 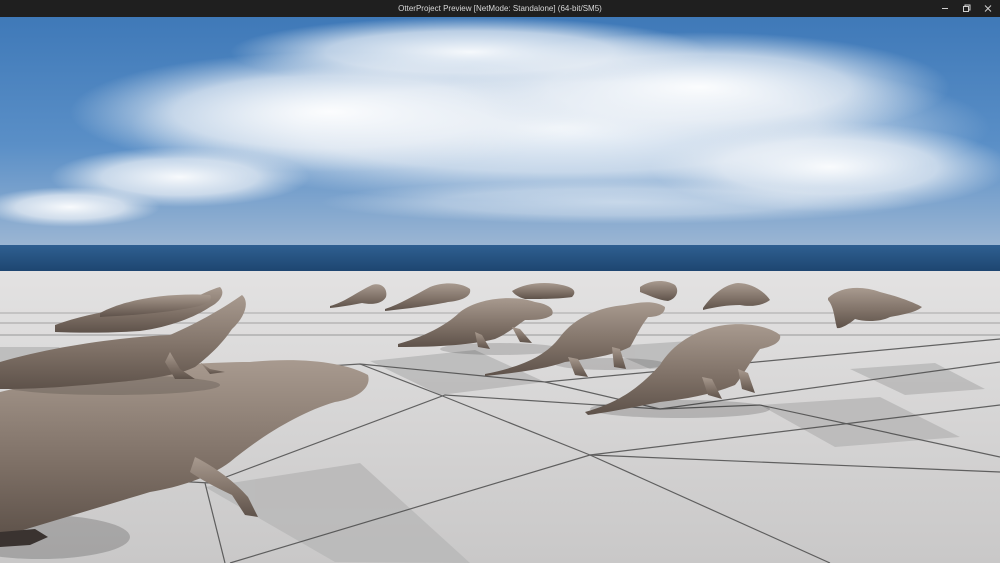 I want to click on maximize-icon, so click(x=967, y=8).